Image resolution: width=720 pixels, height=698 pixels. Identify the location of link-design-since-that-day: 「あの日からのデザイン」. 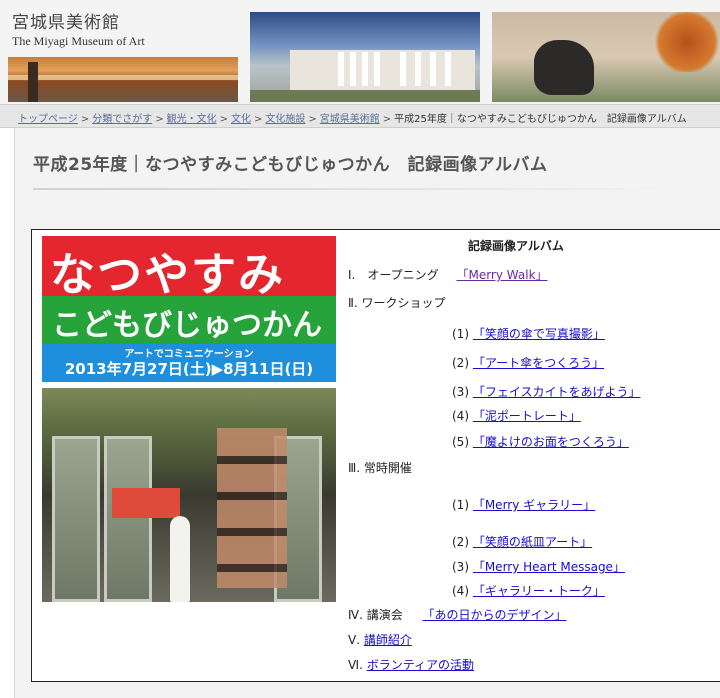
(495, 615).